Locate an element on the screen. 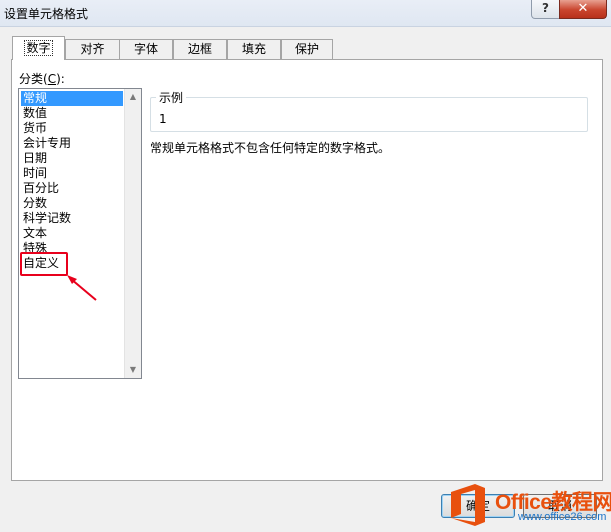 This screenshot has height=532, width=611. category-item: 科学记数 is located at coordinates (72, 218).